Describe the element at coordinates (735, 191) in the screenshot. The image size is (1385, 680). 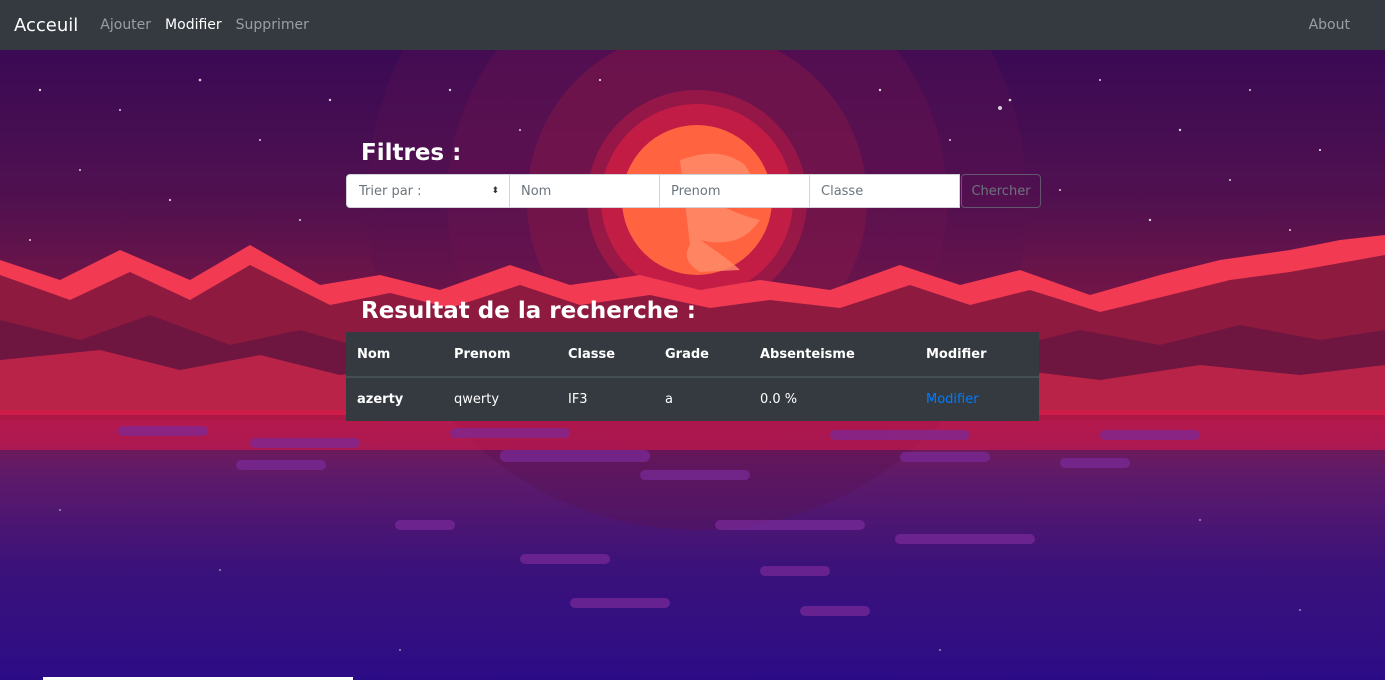
I see `prenom-input` at that location.